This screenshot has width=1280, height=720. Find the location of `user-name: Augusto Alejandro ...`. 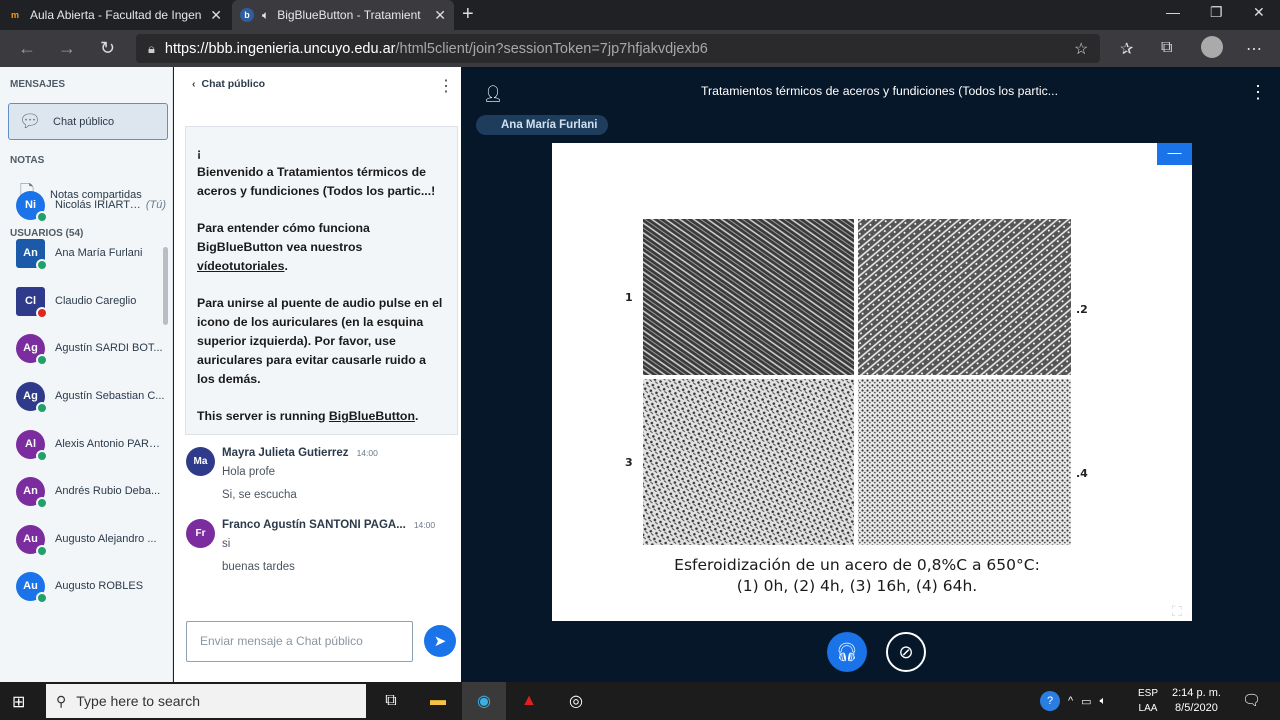

user-name: Augusto Alejandro ... is located at coordinates (106, 539).